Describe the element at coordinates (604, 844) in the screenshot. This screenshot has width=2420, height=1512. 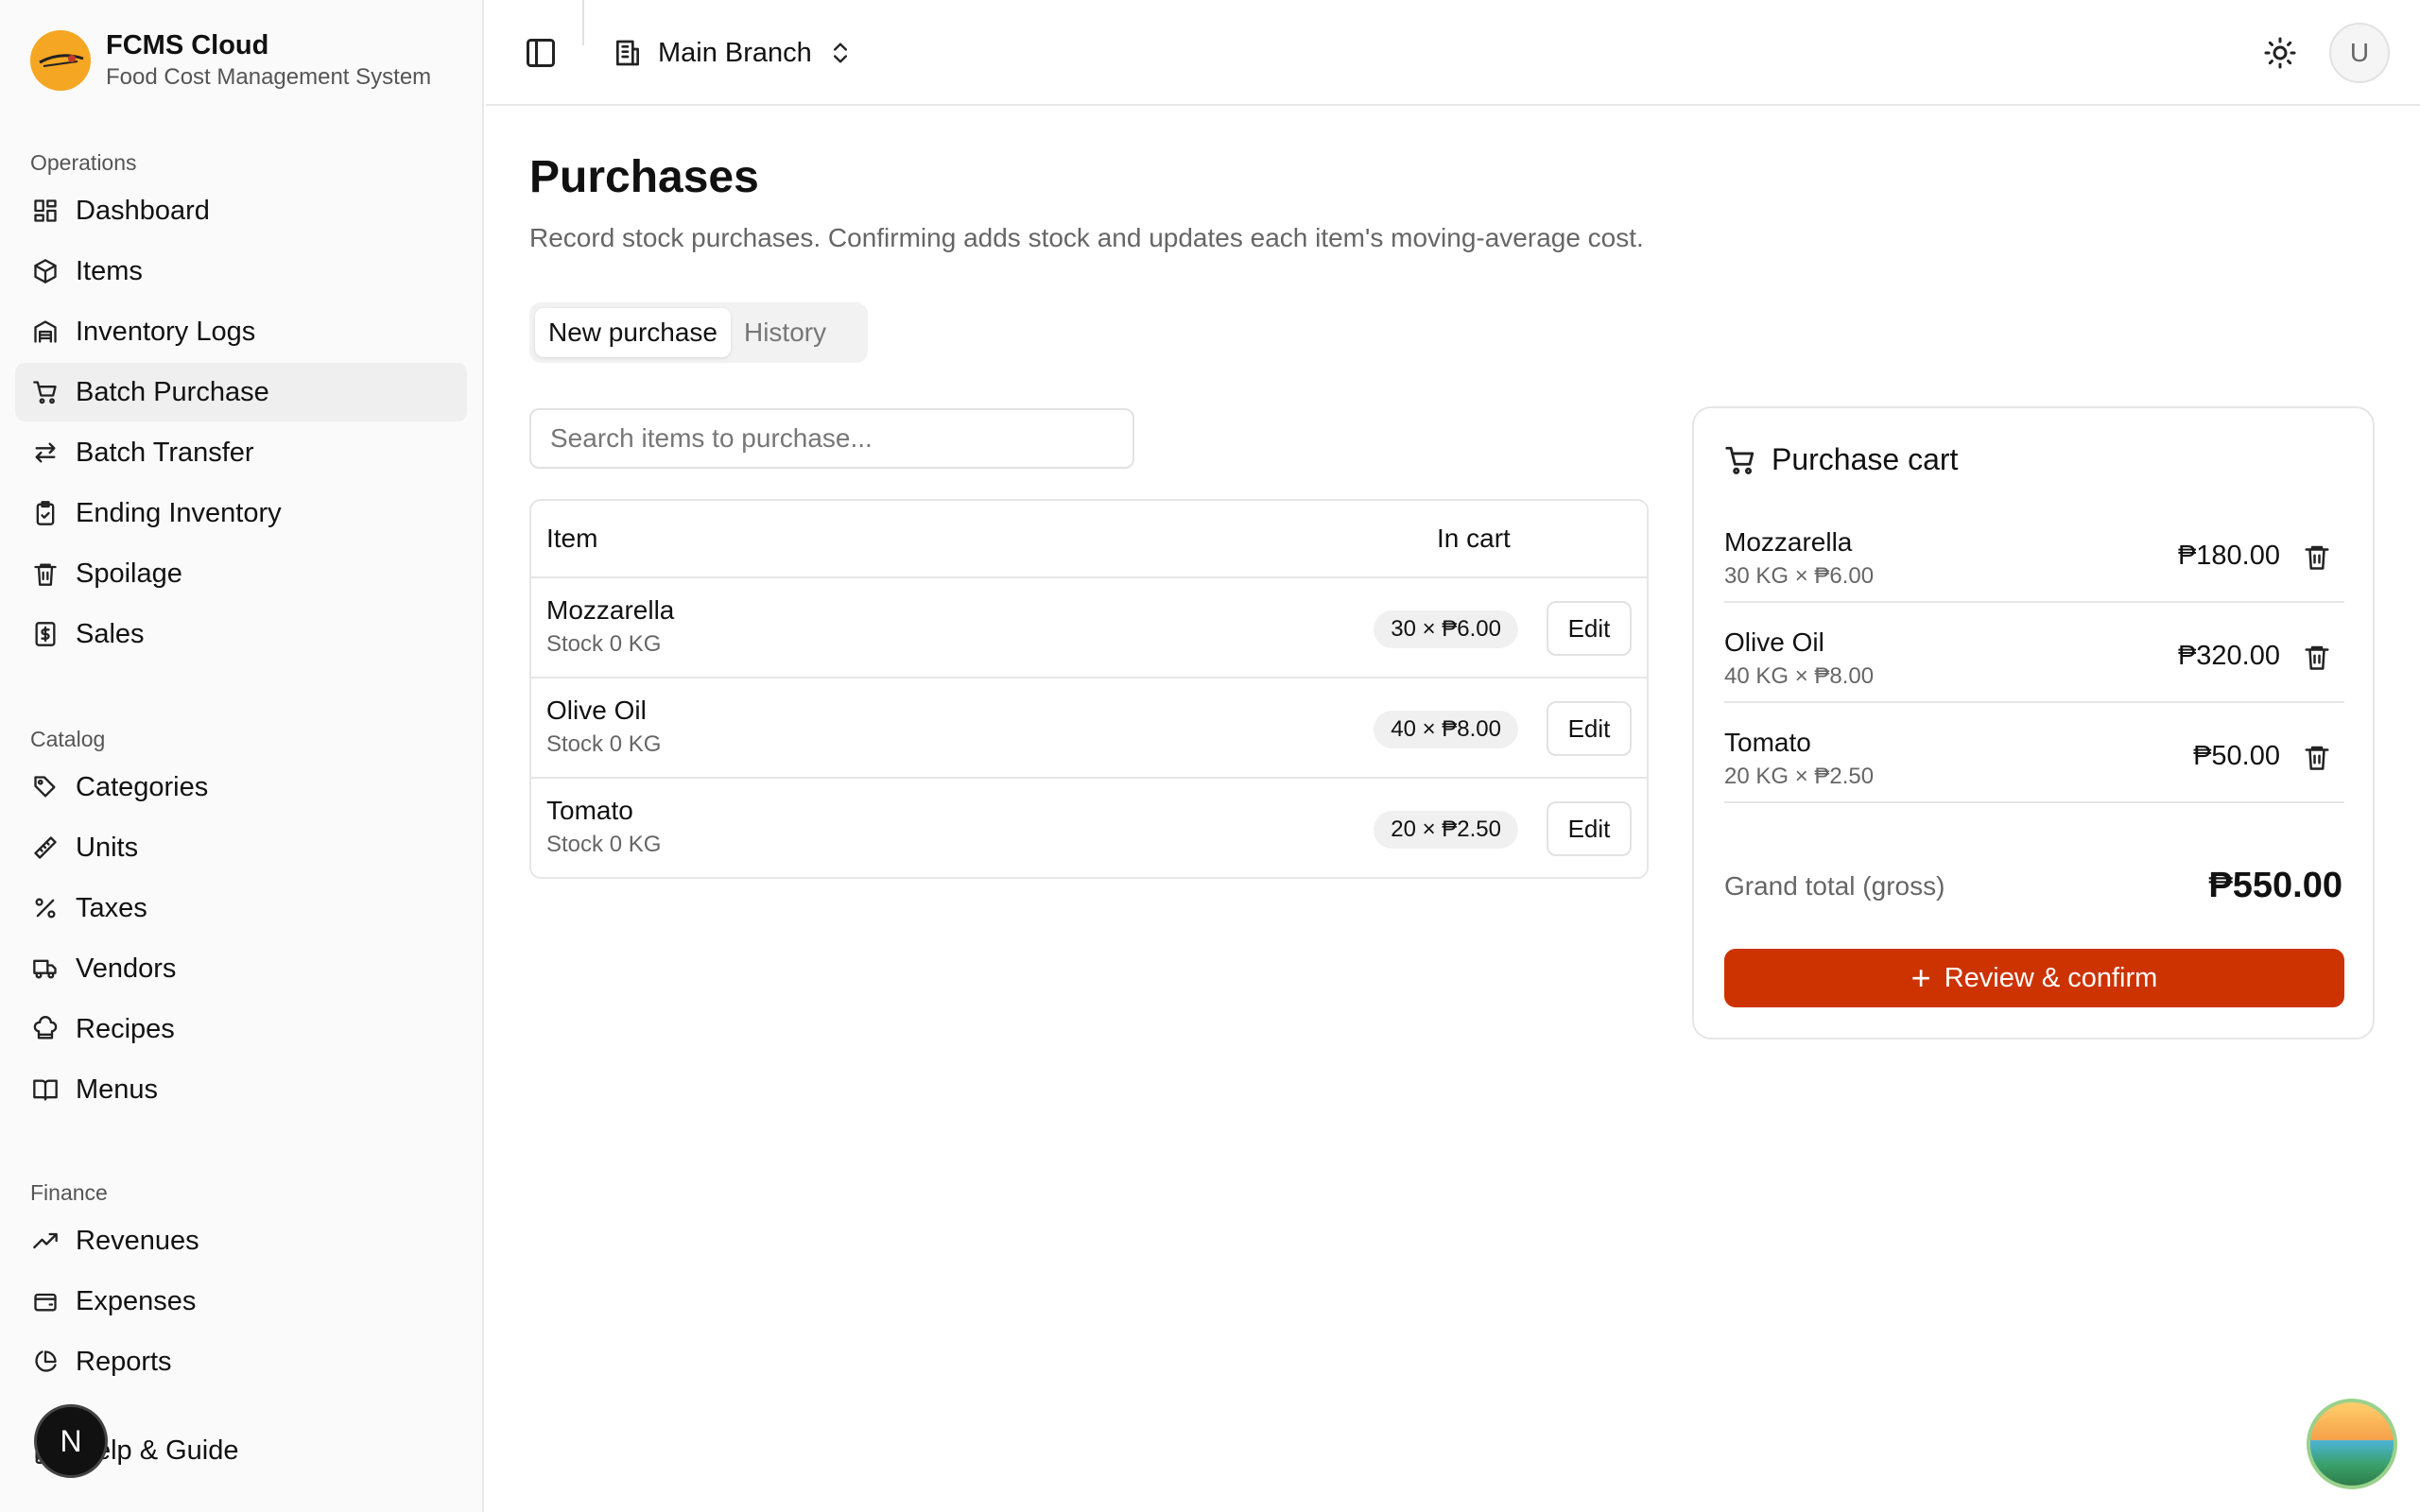
I see `item-stock: Stock 0 KG` at that location.